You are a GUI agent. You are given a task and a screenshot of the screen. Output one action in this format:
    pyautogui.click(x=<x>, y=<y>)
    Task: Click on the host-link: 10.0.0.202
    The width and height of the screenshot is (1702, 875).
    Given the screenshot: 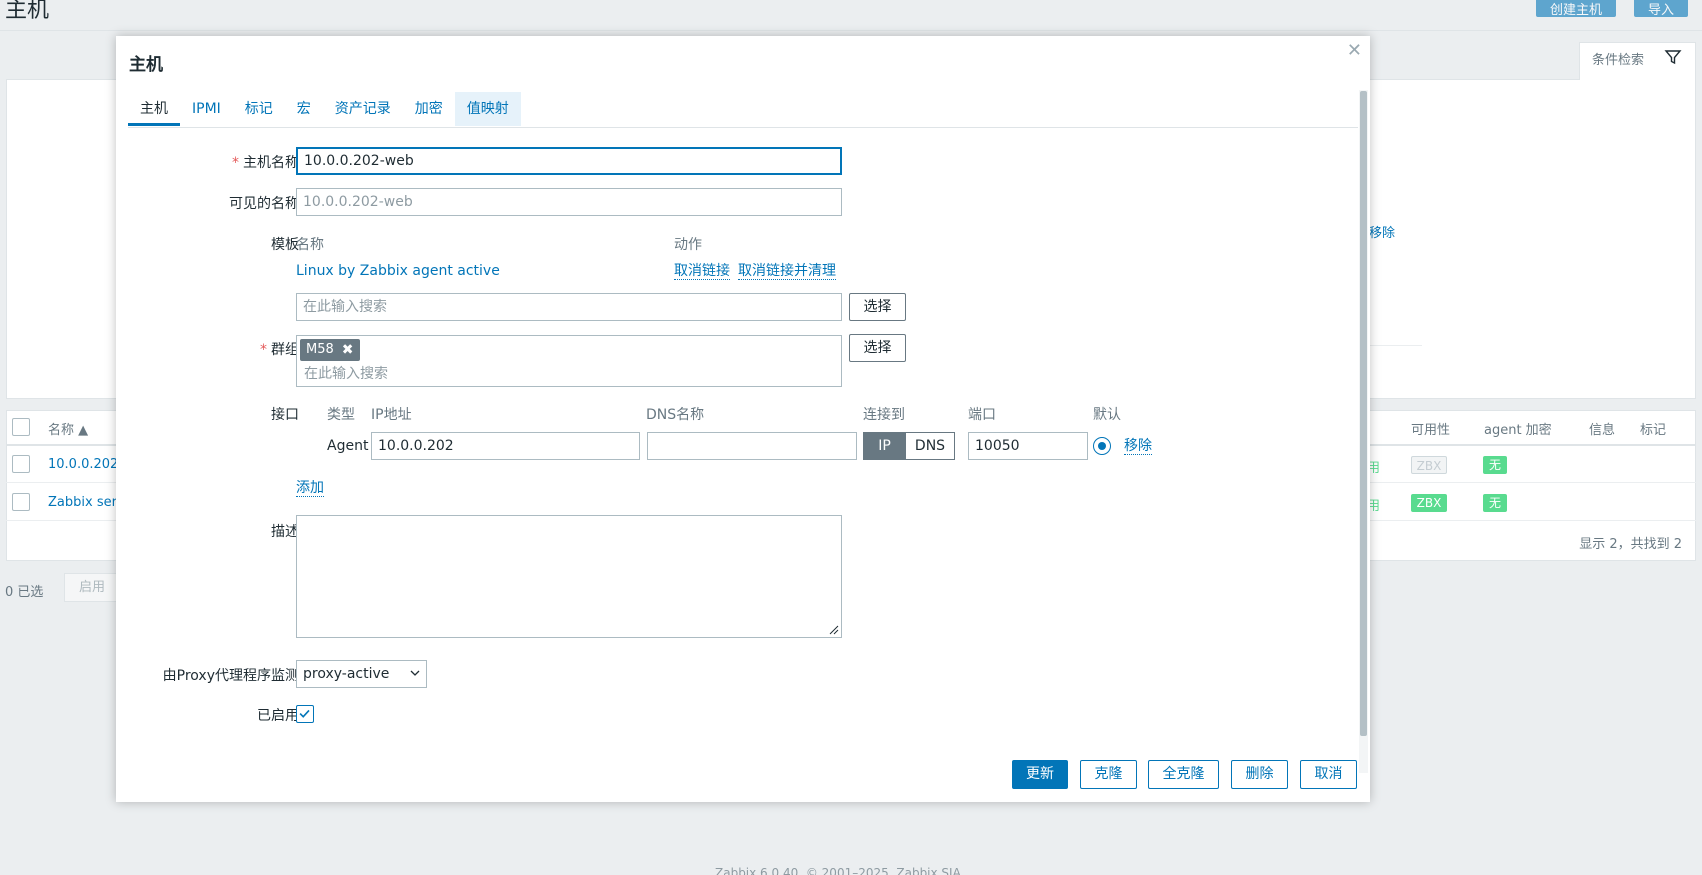 What is the action you would take?
    pyautogui.click(x=83, y=464)
    